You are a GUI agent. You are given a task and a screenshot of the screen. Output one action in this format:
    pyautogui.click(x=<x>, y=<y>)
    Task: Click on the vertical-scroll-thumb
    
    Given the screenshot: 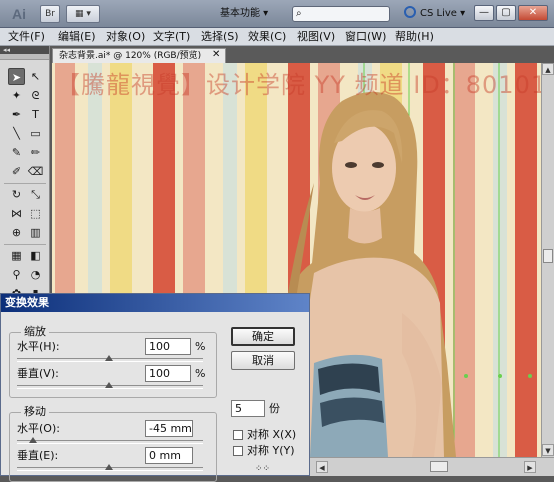 What is the action you would take?
    pyautogui.click(x=548, y=256)
    